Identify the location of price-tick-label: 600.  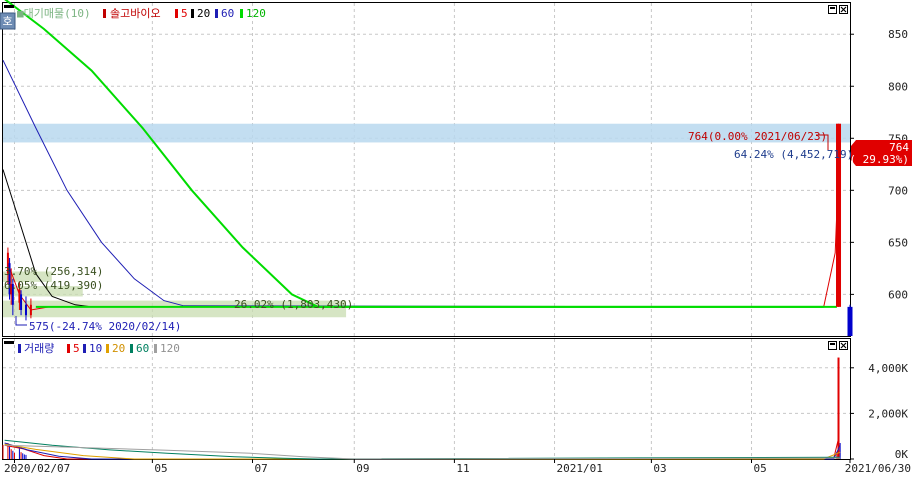
(898, 294).